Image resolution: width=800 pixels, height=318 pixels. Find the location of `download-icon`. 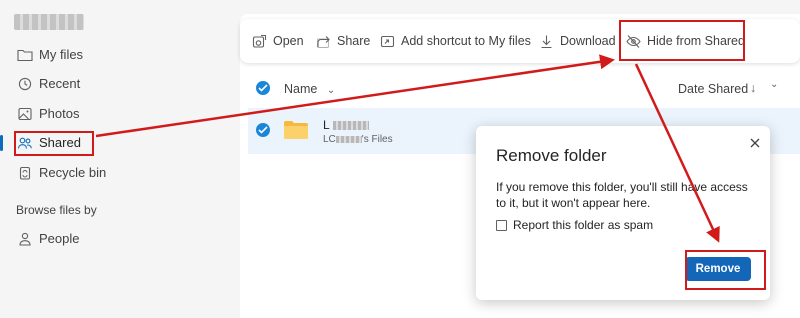

download-icon is located at coordinates (546, 41).